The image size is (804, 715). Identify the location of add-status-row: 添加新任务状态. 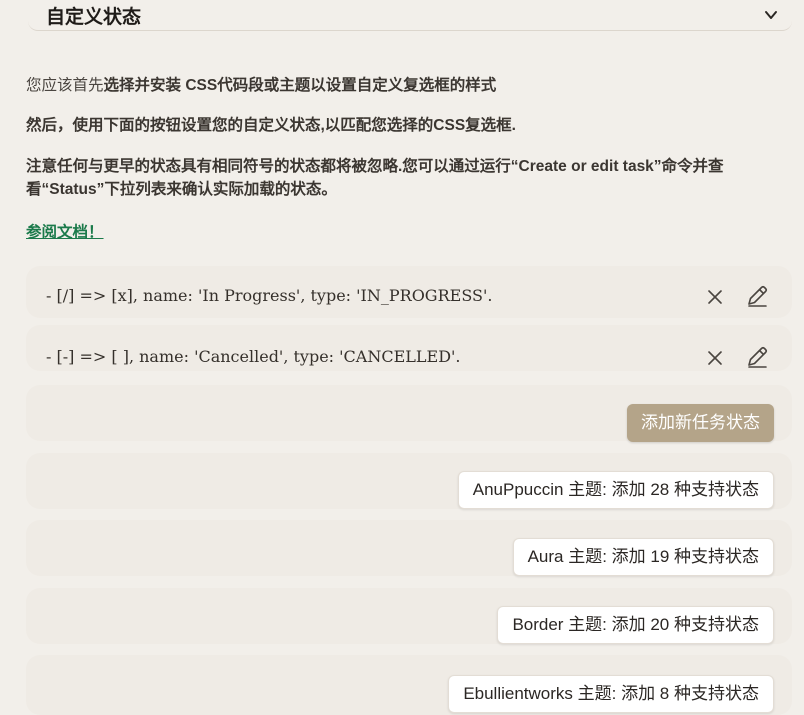
(409, 413).